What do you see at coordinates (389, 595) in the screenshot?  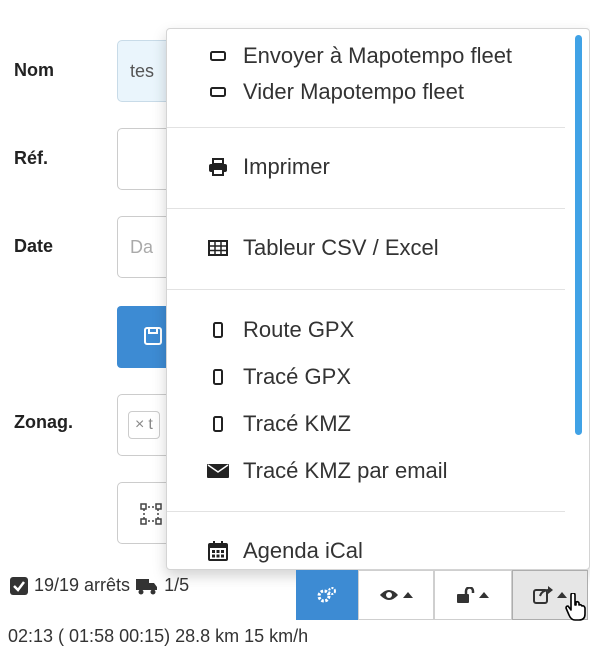 I see `eye-icon` at bounding box center [389, 595].